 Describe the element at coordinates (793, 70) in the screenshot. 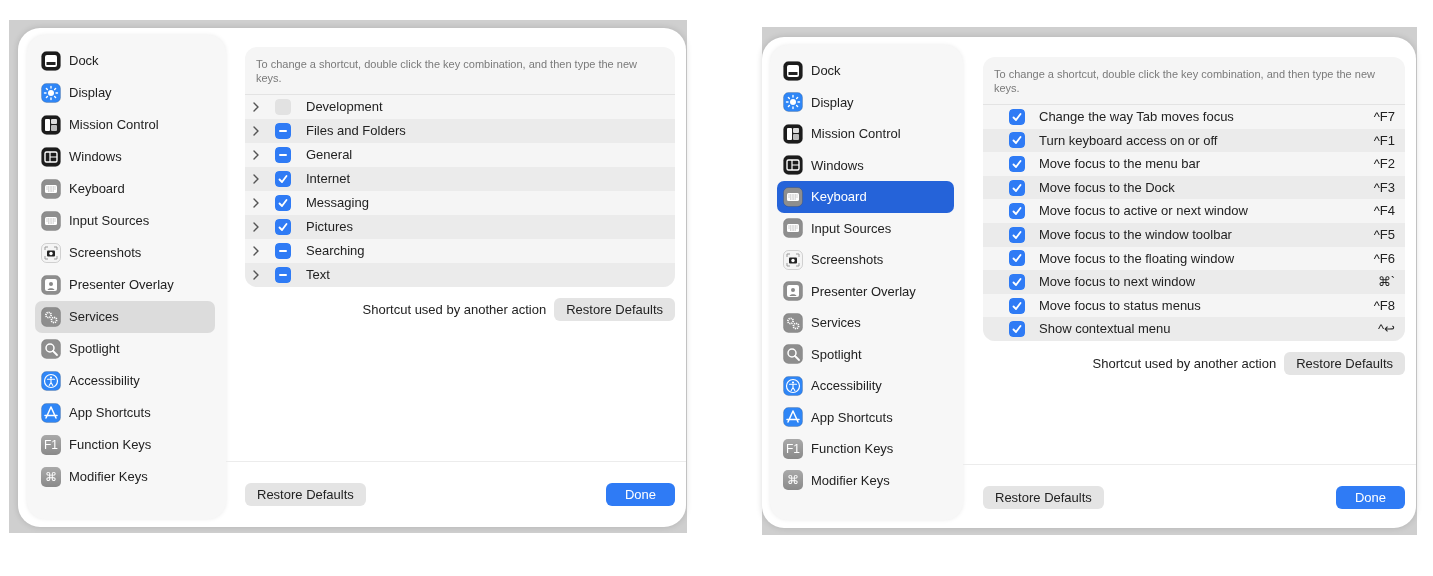

I see `dock-icon` at that location.